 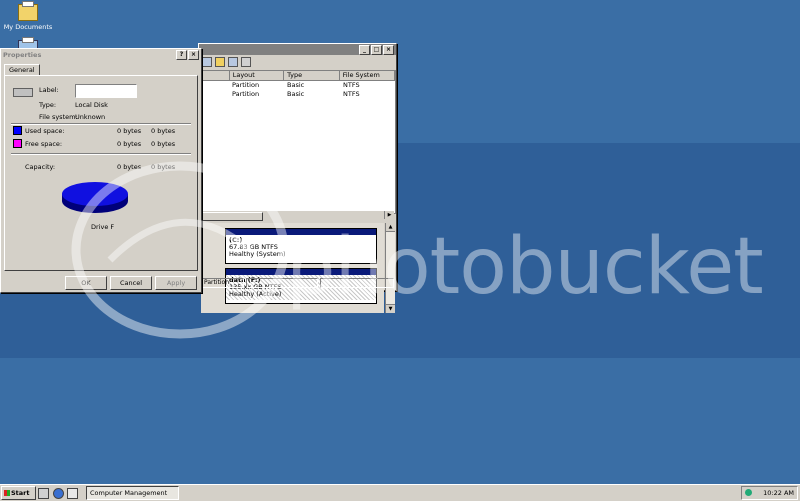 I want to click on search-tool-icon, so click(x=233, y=62).